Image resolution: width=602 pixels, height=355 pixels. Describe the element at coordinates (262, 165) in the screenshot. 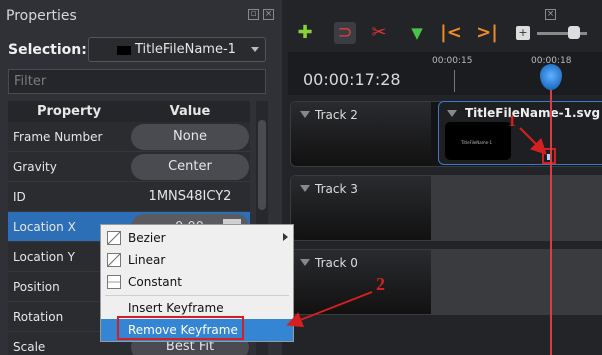

I see `scrollbar-thumb` at that location.